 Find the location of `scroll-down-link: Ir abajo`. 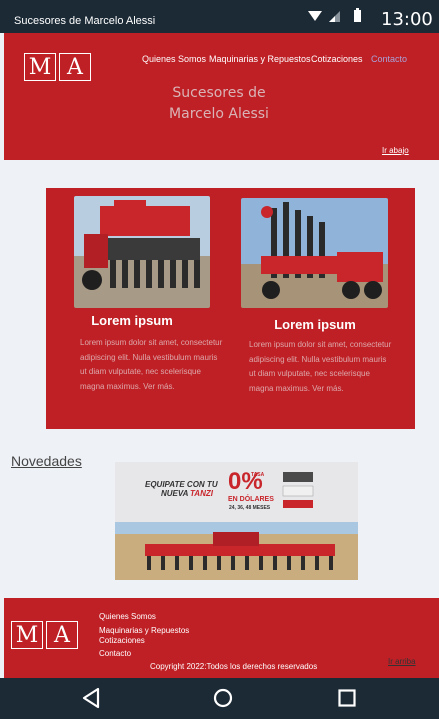

scroll-down-link: Ir abajo is located at coordinates (395, 150).